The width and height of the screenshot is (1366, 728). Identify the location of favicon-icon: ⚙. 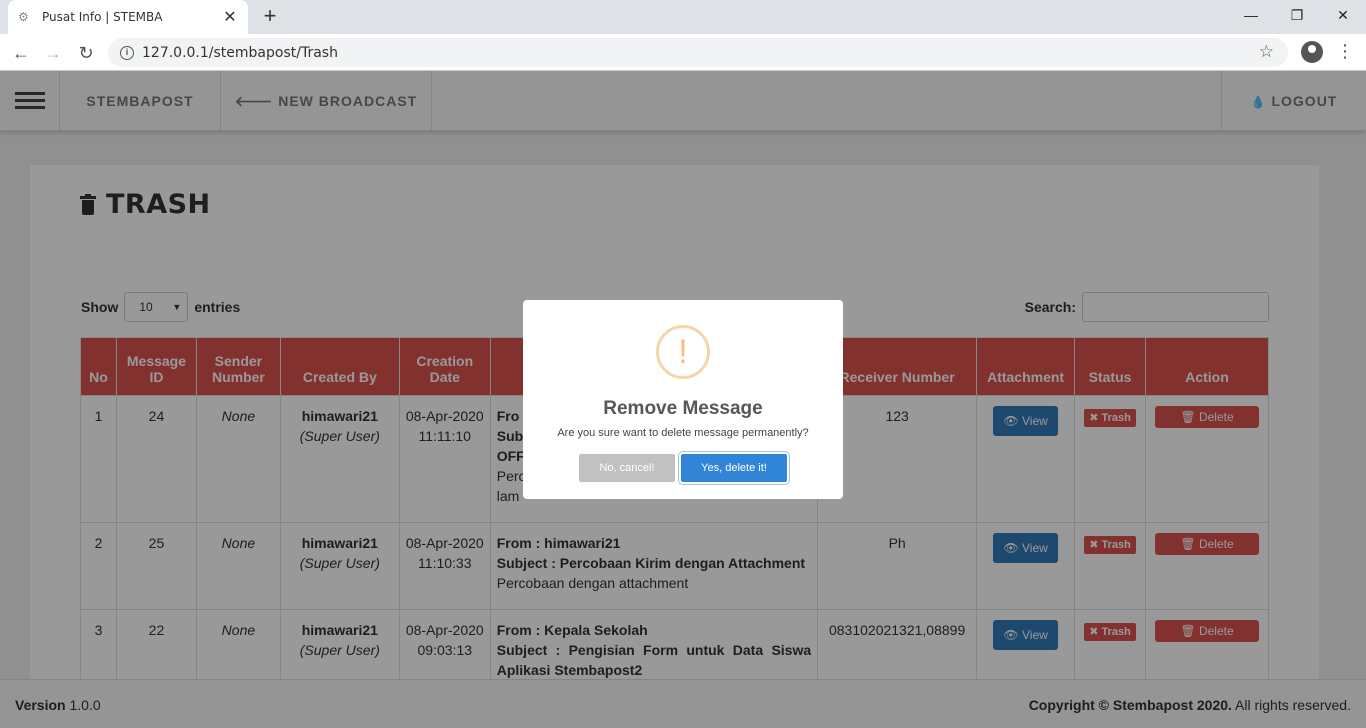
(23, 17).